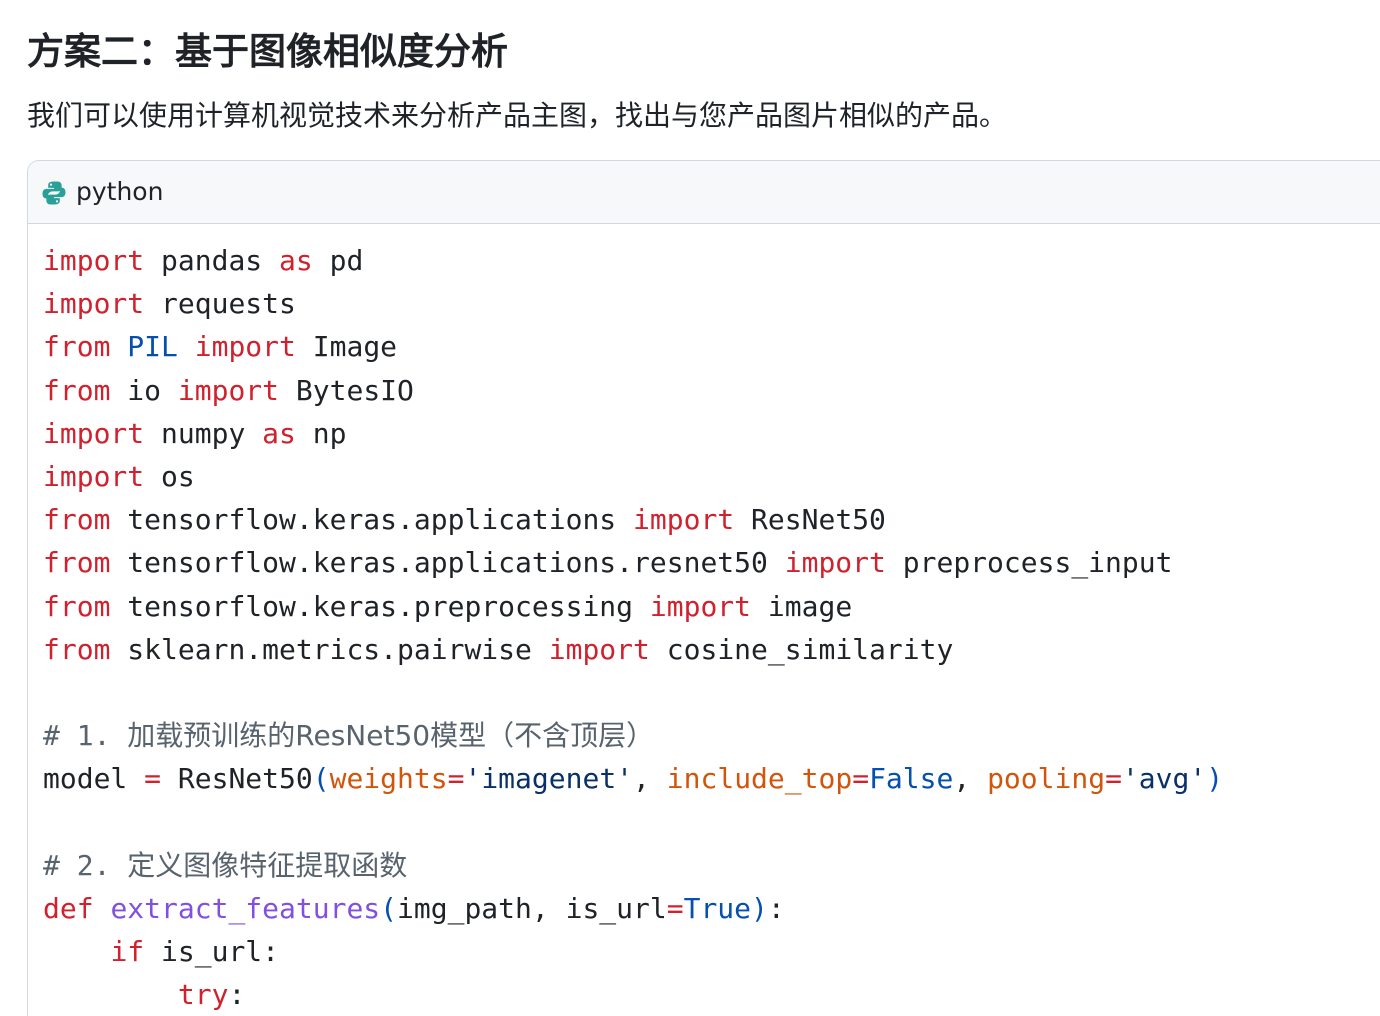  What do you see at coordinates (633, 476) in the screenshot?
I see `code-line: import os` at bounding box center [633, 476].